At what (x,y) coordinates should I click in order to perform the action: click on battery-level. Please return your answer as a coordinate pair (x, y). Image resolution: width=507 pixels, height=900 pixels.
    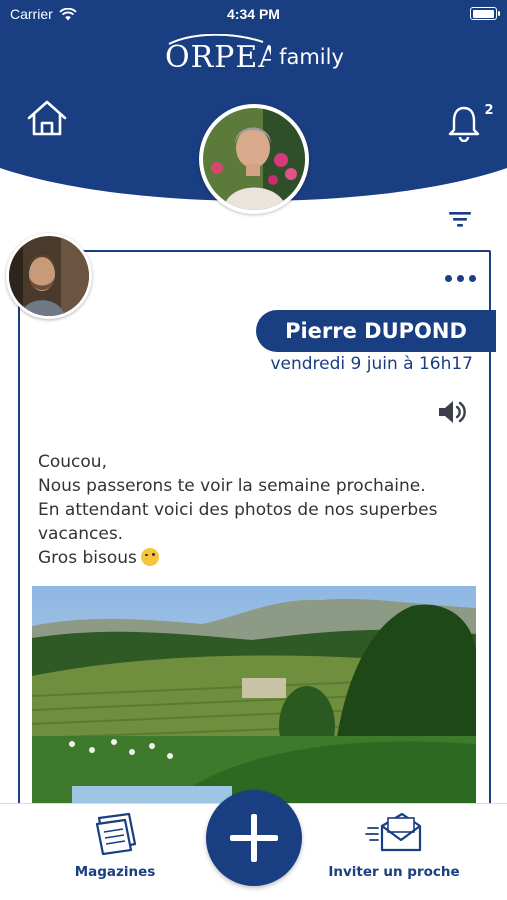
    Looking at the image, I should click on (483, 13).